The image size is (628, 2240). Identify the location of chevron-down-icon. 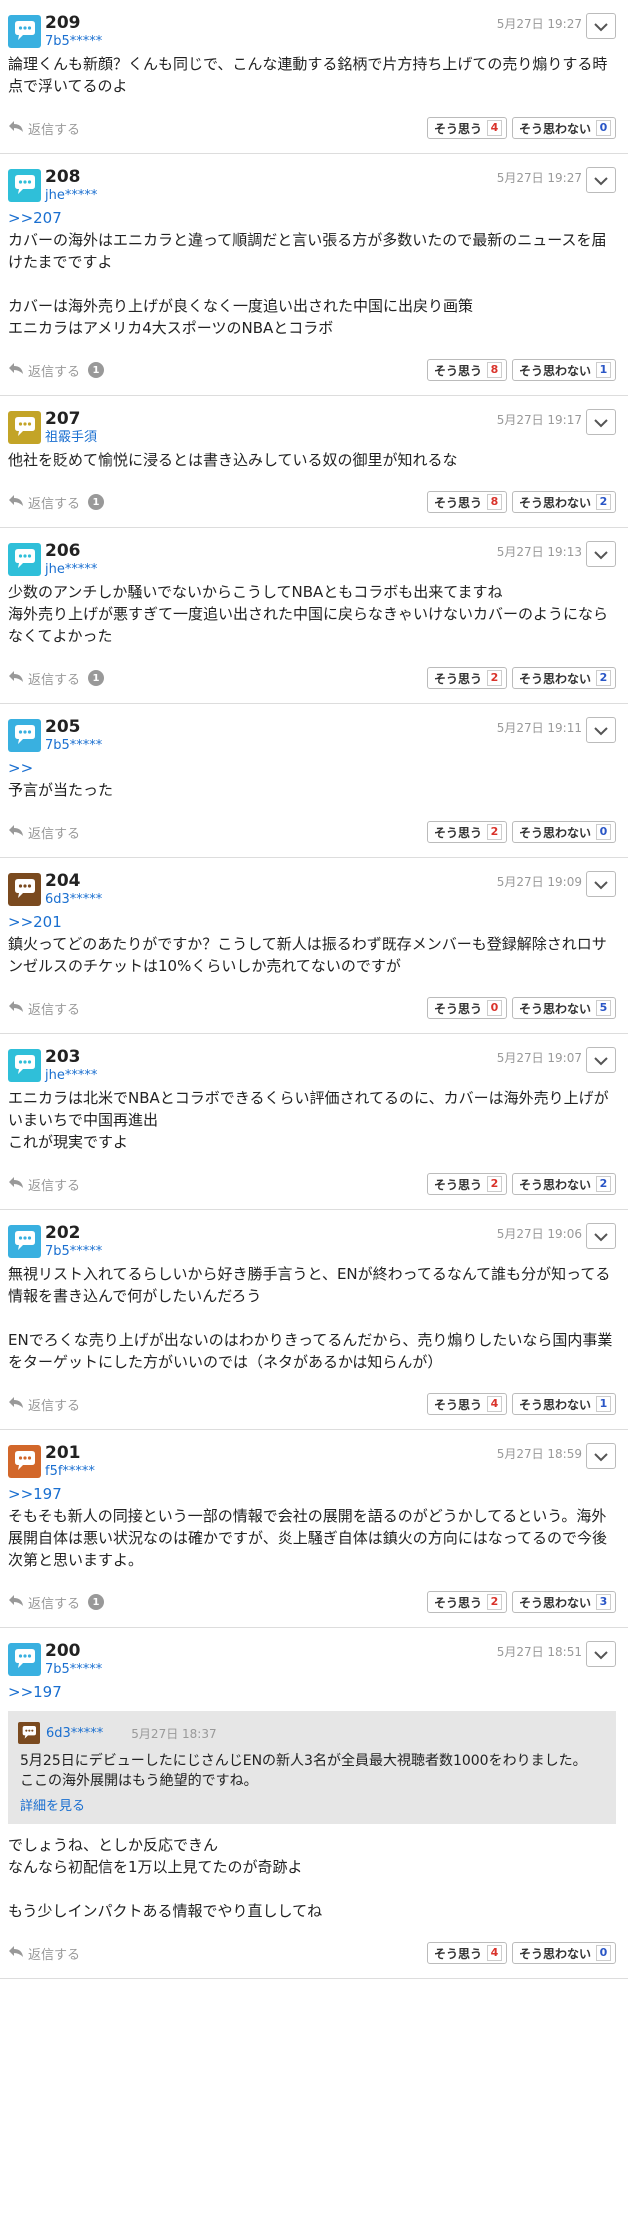
(601, 554).